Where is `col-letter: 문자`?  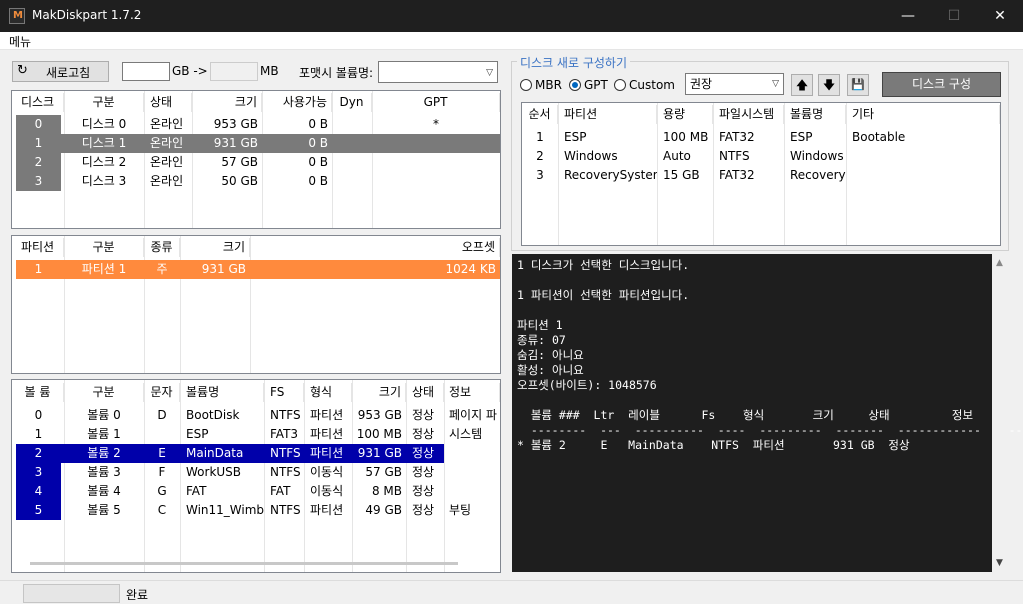
col-letter: 문자 is located at coordinates (162, 392).